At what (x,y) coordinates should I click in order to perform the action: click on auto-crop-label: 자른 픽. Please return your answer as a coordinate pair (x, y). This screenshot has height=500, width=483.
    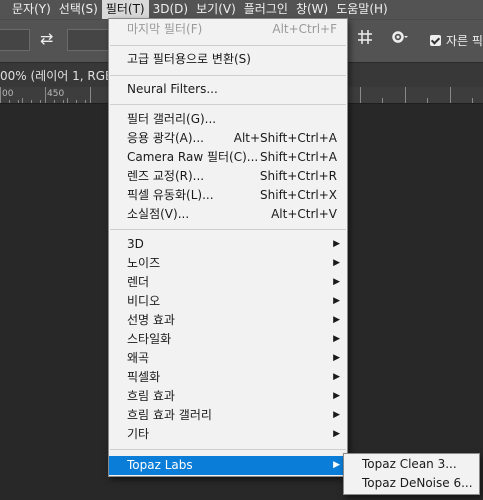
    Looking at the image, I should click on (464, 41).